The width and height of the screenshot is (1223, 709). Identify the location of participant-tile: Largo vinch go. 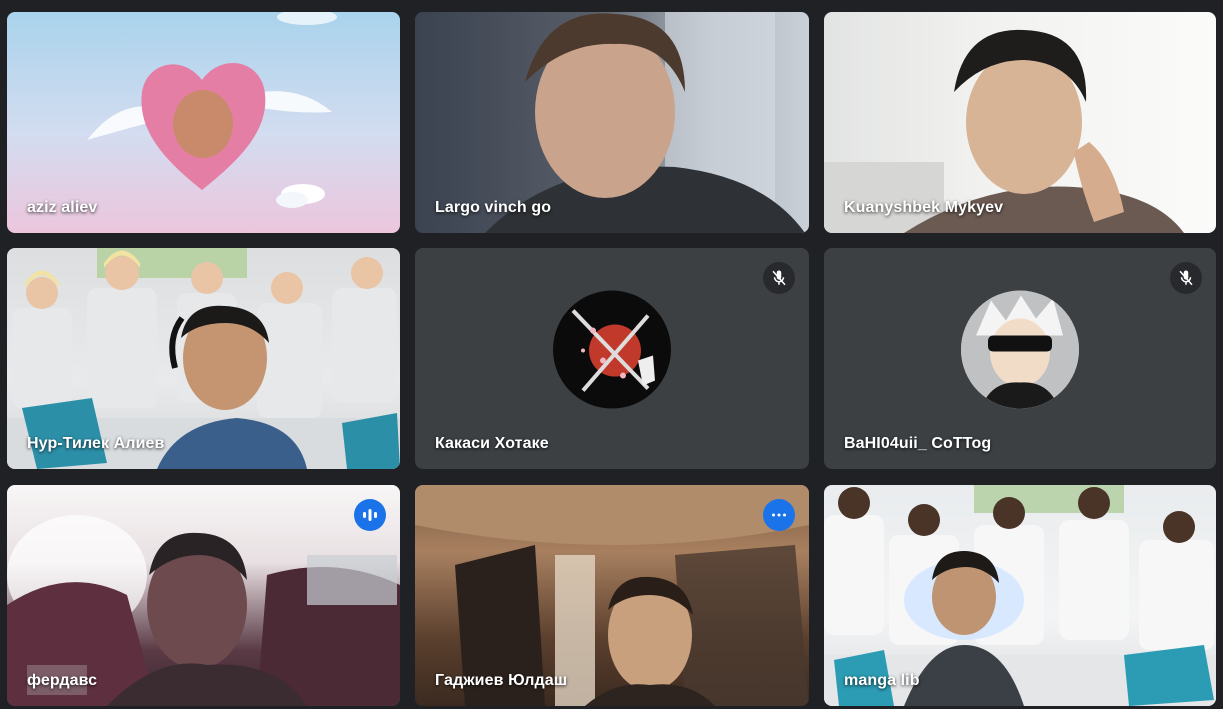
(612, 122).